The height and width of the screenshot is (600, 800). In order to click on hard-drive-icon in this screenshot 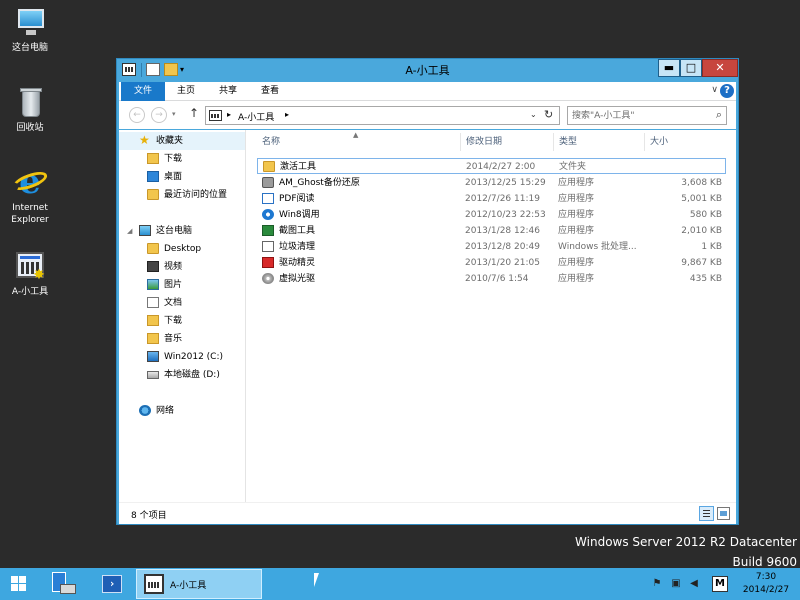, I will do `click(153, 375)`.